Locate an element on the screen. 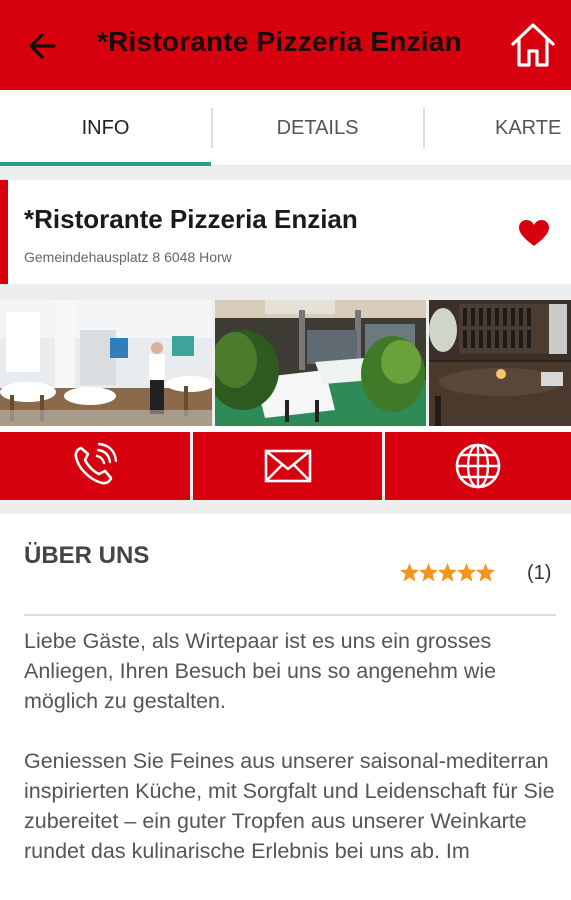  tab-karte: KARTE is located at coordinates (497, 128).